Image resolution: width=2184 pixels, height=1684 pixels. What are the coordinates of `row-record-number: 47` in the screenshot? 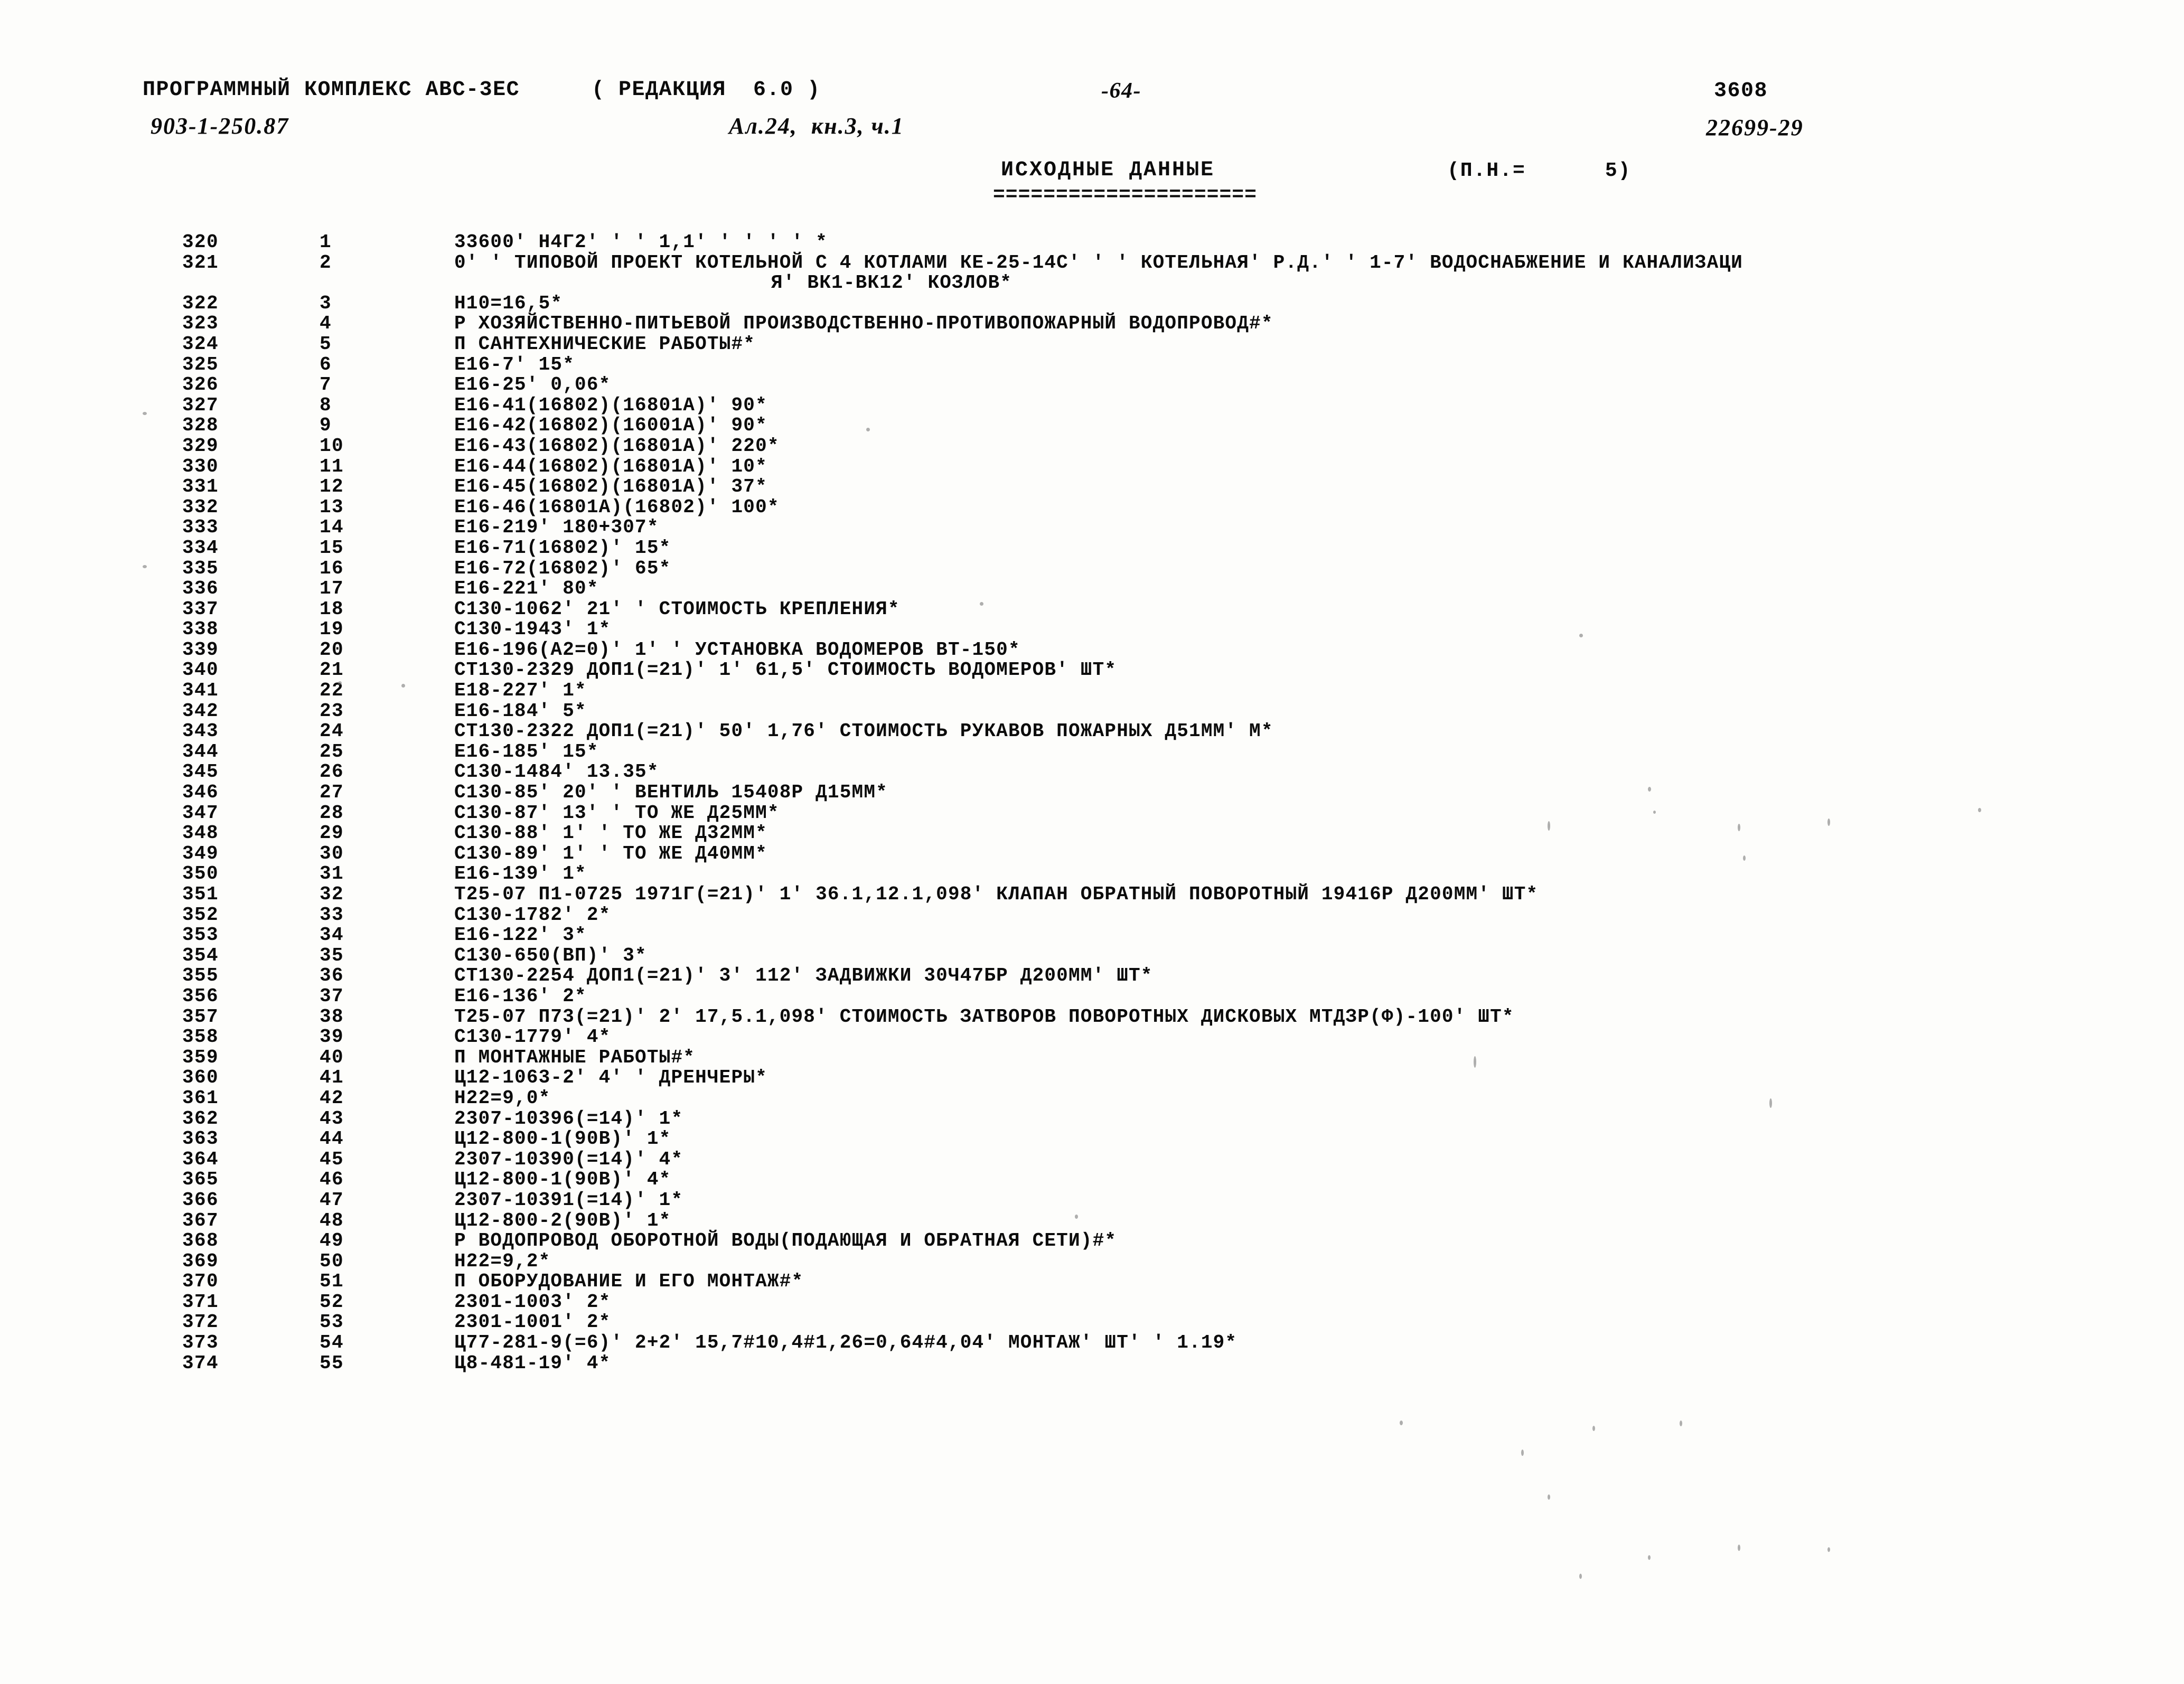 It's located at (332, 1200).